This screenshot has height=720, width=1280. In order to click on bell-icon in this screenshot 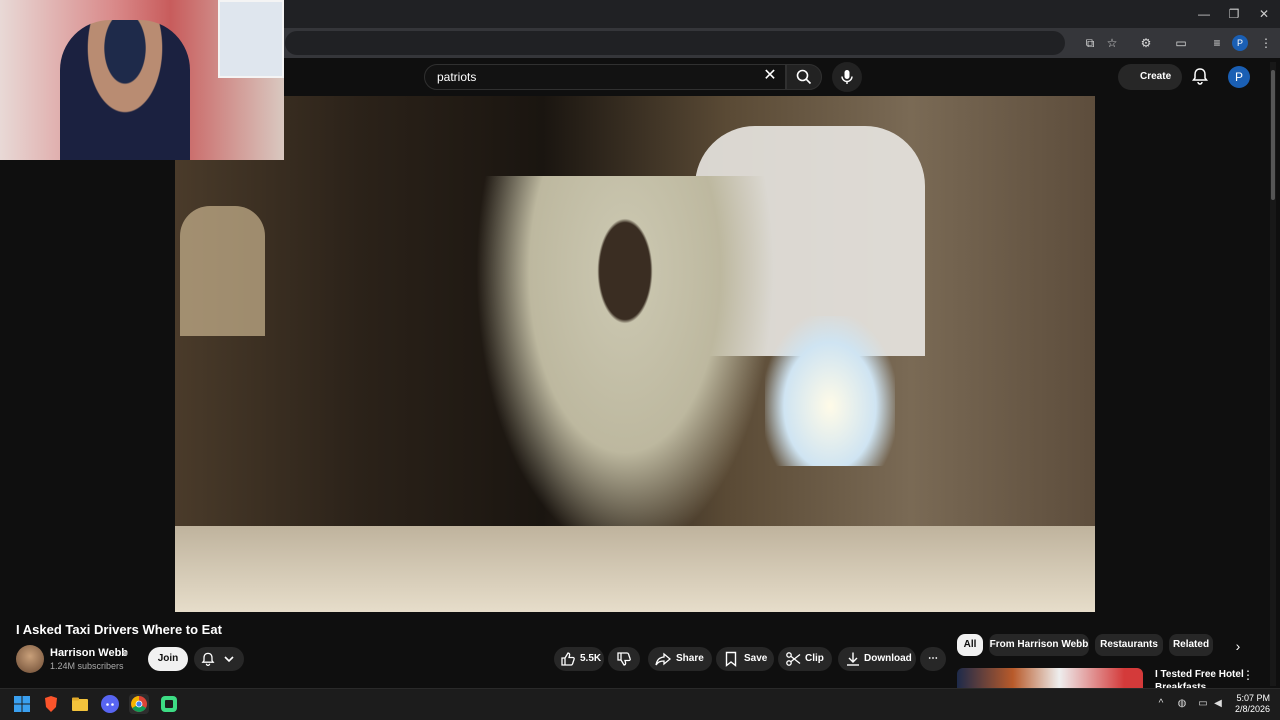, I will do `click(208, 659)`.